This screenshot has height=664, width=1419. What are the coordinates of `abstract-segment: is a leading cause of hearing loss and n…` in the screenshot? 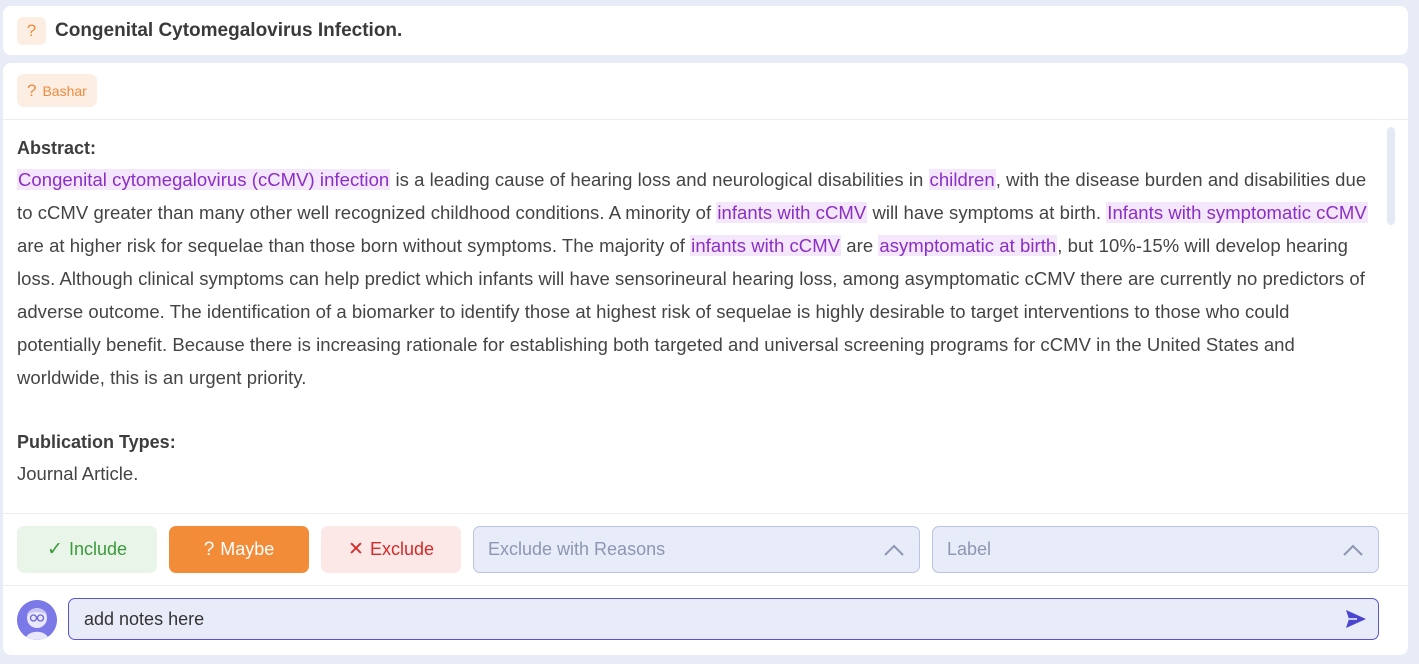 It's located at (659, 179).